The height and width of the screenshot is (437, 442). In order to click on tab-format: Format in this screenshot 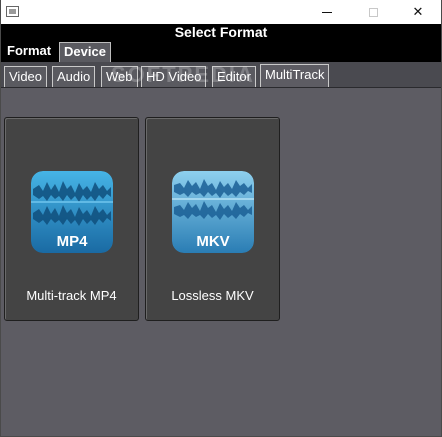, I will do `click(29, 51)`.